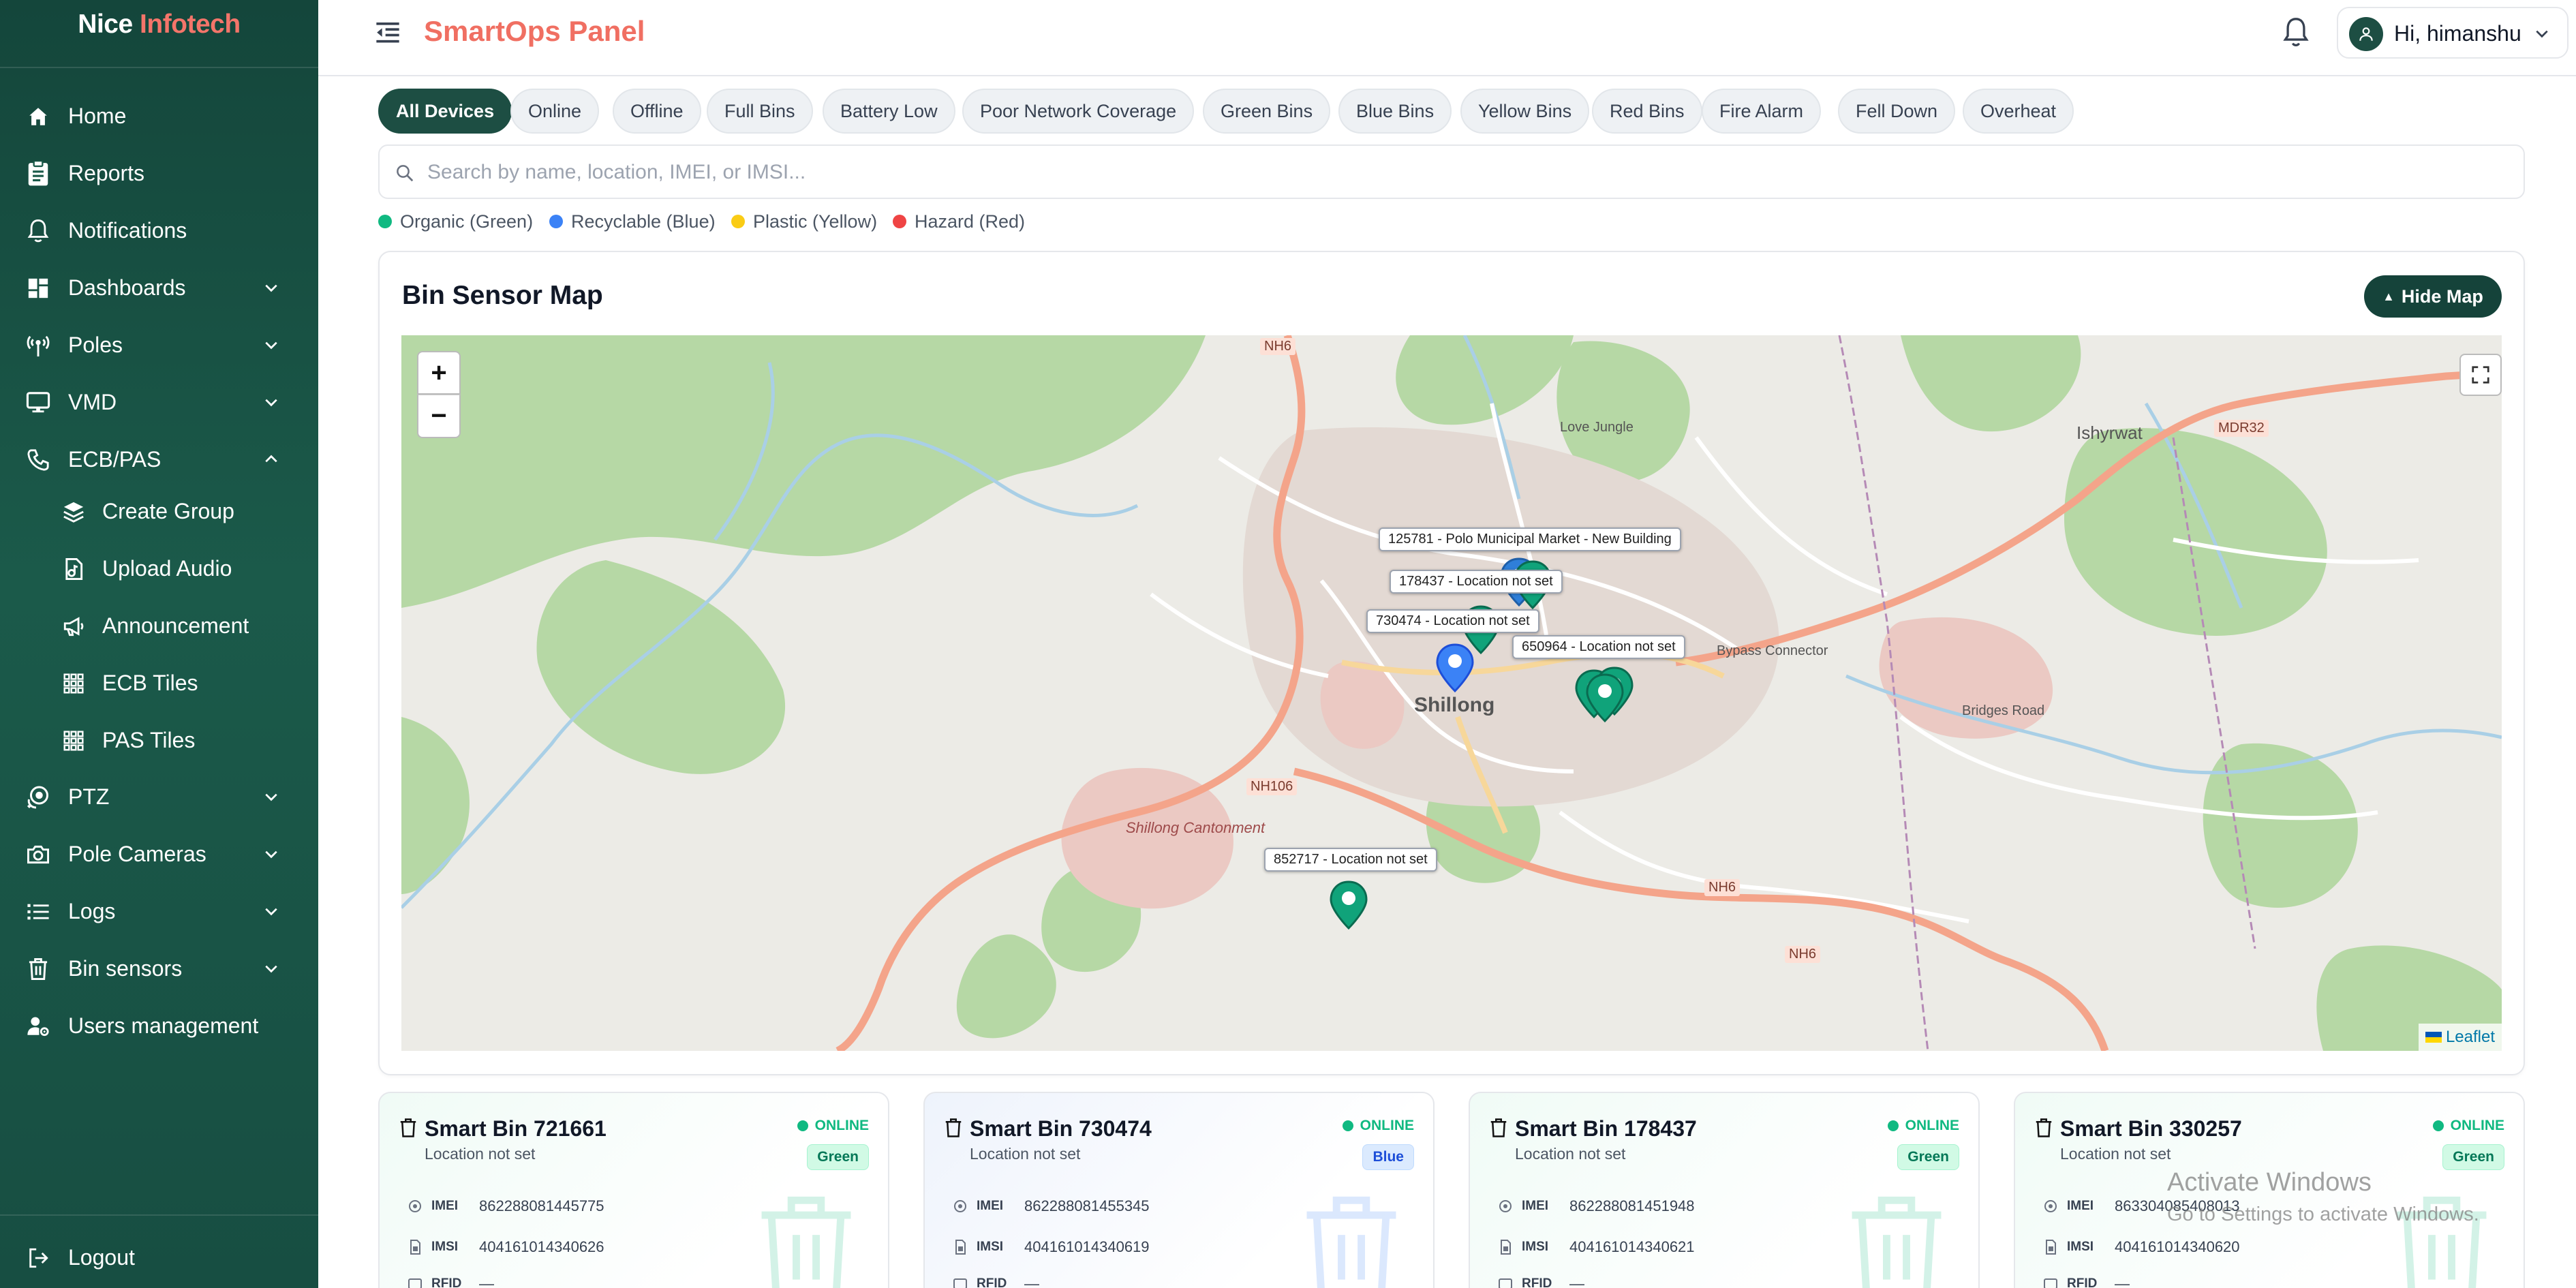  What do you see at coordinates (1893, 1125) in the screenshot?
I see `status-dot` at bounding box center [1893, 1125].